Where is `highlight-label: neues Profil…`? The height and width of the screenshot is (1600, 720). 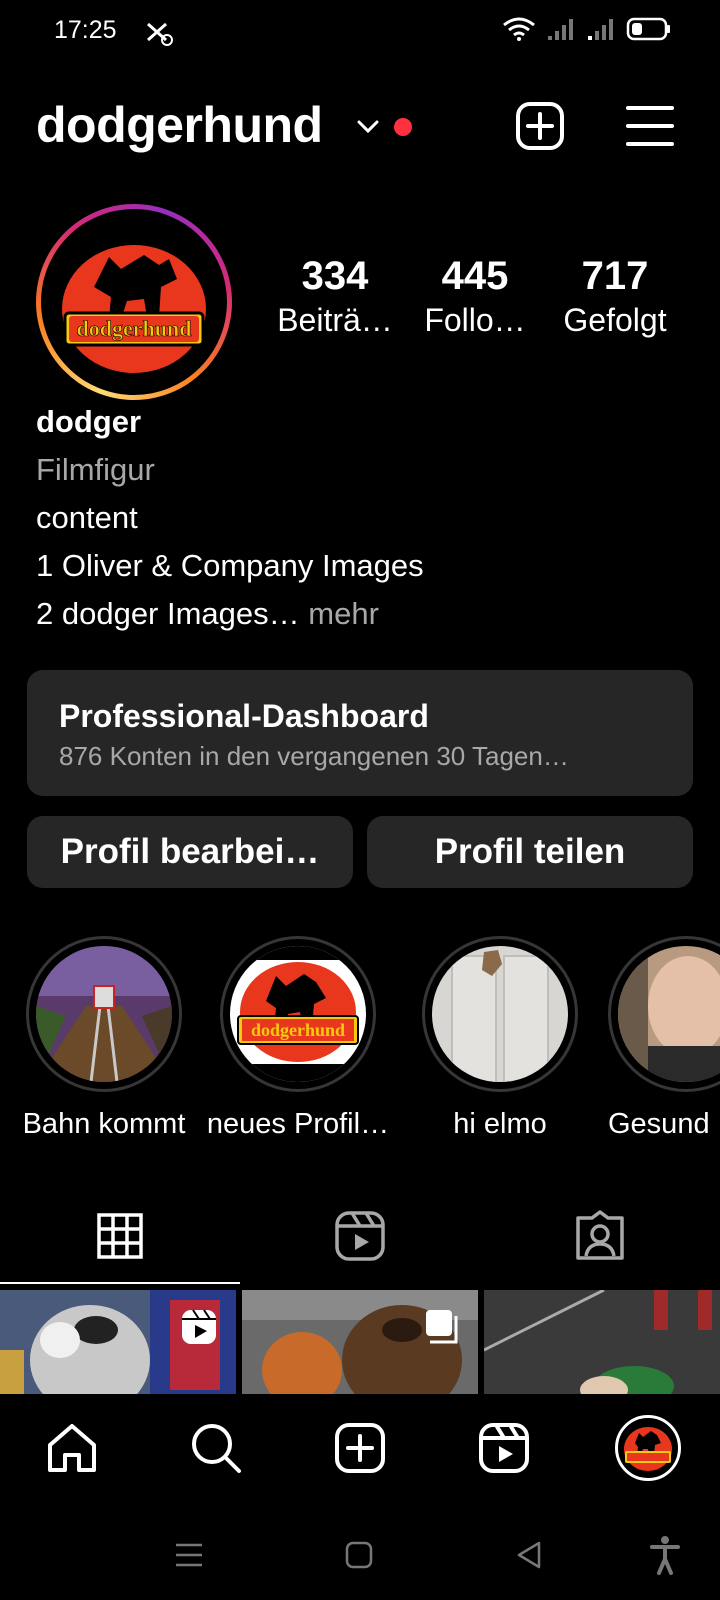 highlight-label: neues Profil… is located at coordinates (298, 1124).